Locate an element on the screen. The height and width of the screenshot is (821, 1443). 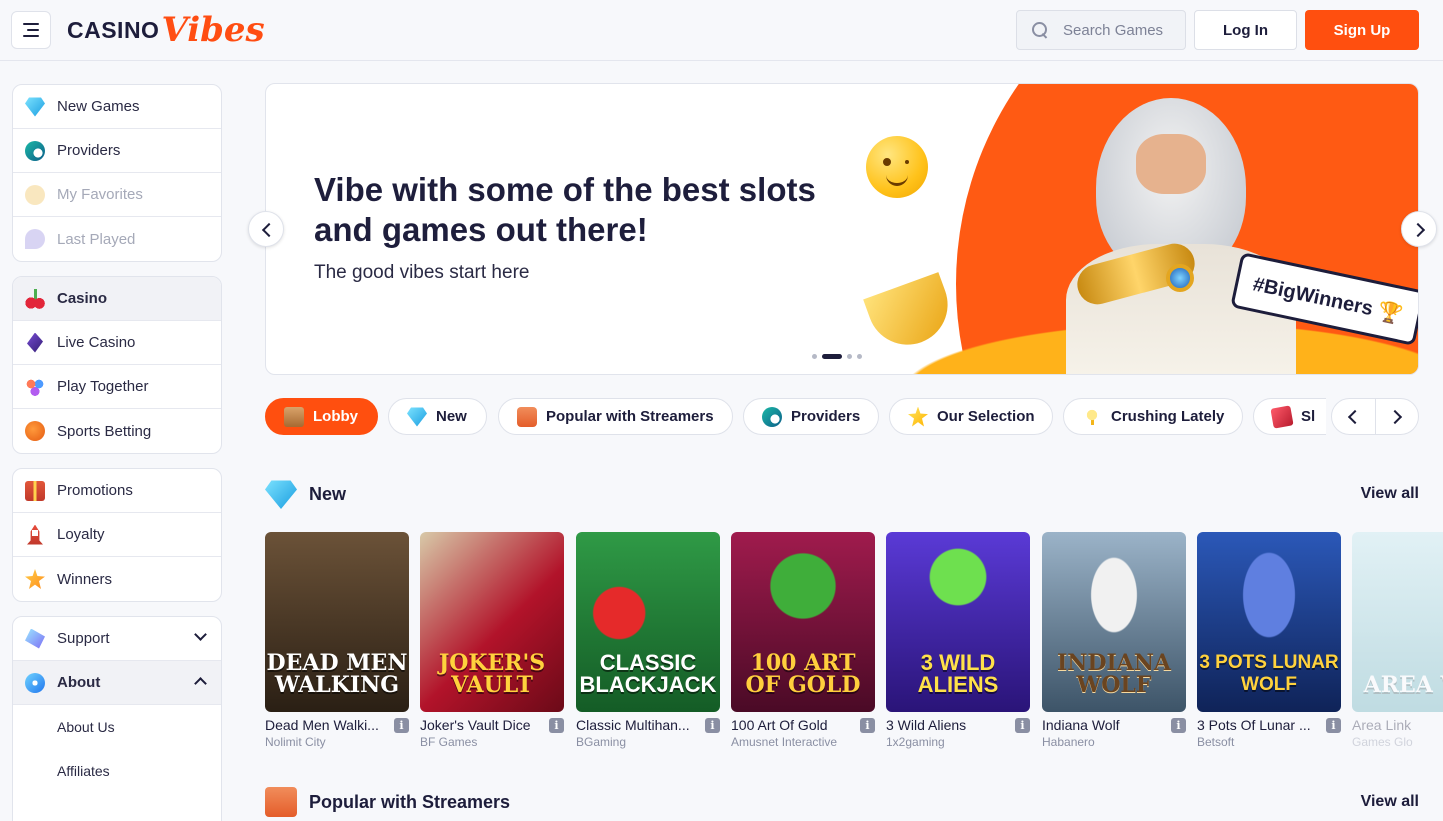
tab-label: New is located at coordinates (451, 416).